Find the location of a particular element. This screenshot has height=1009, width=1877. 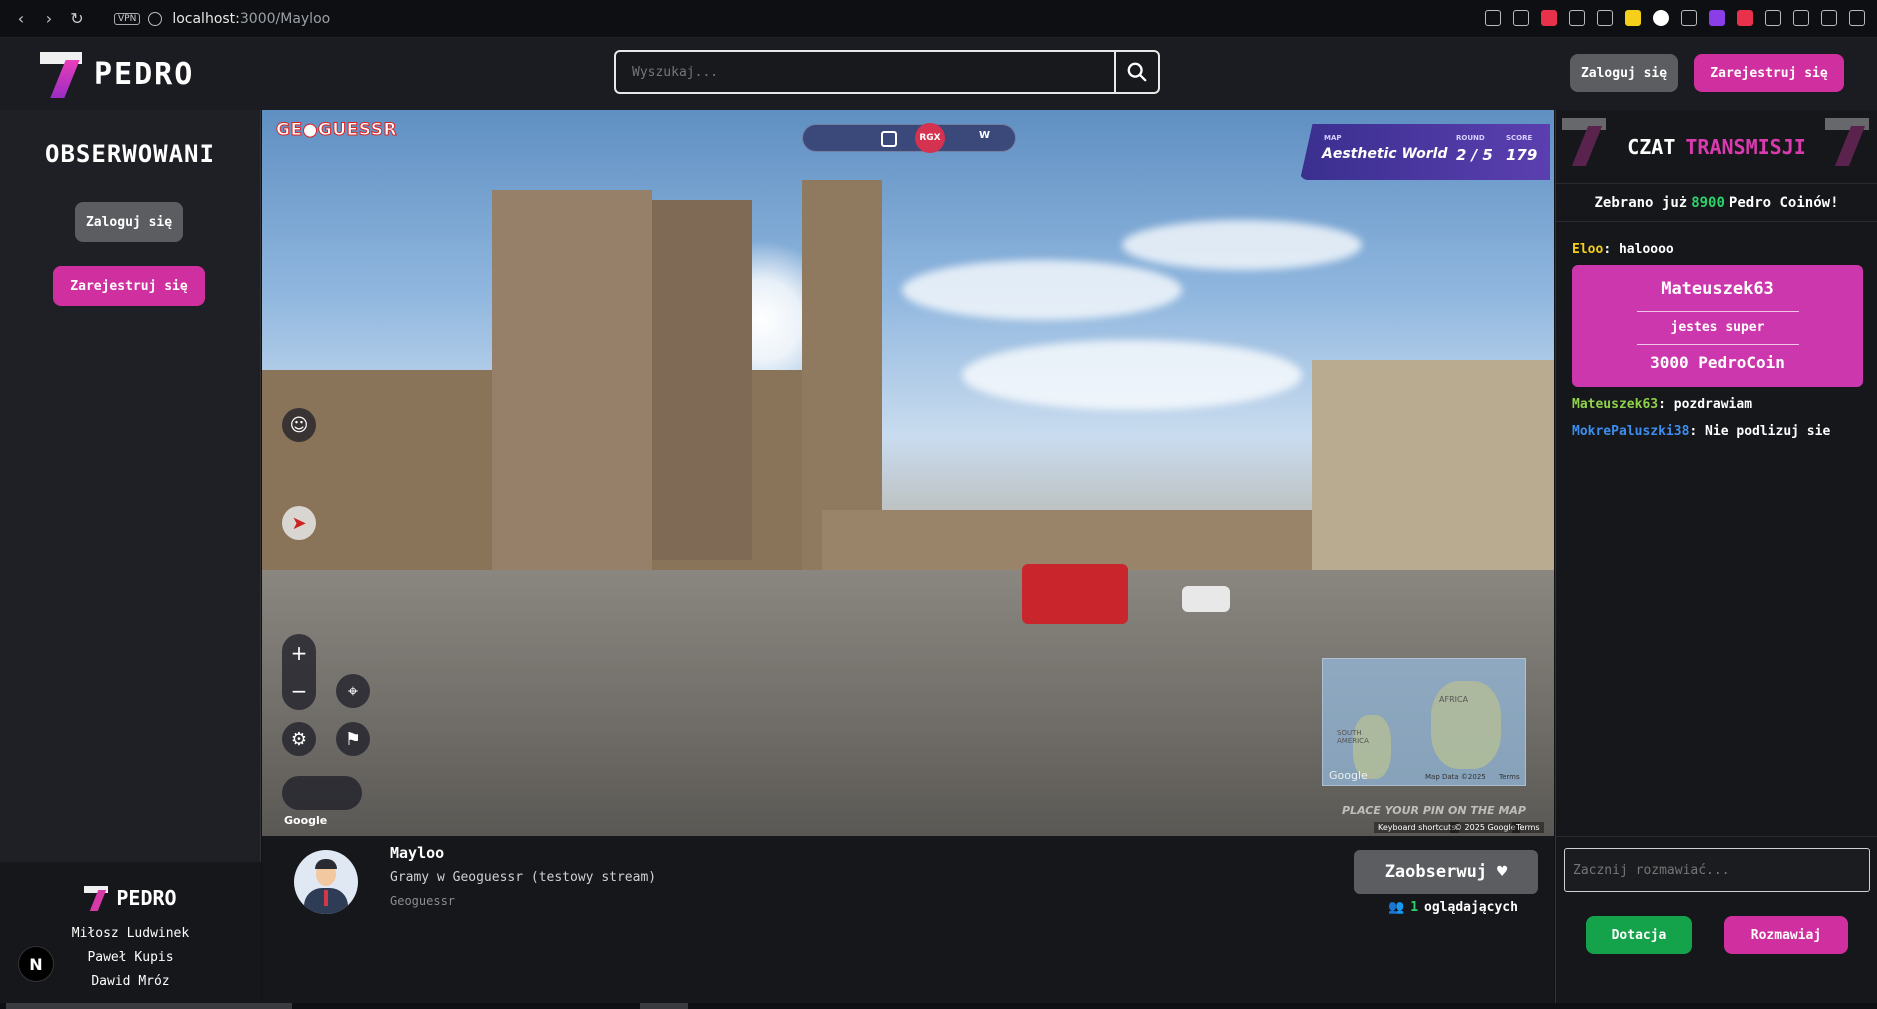

header-register-button: Zarejestruj się is located at coordinates (1769, 73).